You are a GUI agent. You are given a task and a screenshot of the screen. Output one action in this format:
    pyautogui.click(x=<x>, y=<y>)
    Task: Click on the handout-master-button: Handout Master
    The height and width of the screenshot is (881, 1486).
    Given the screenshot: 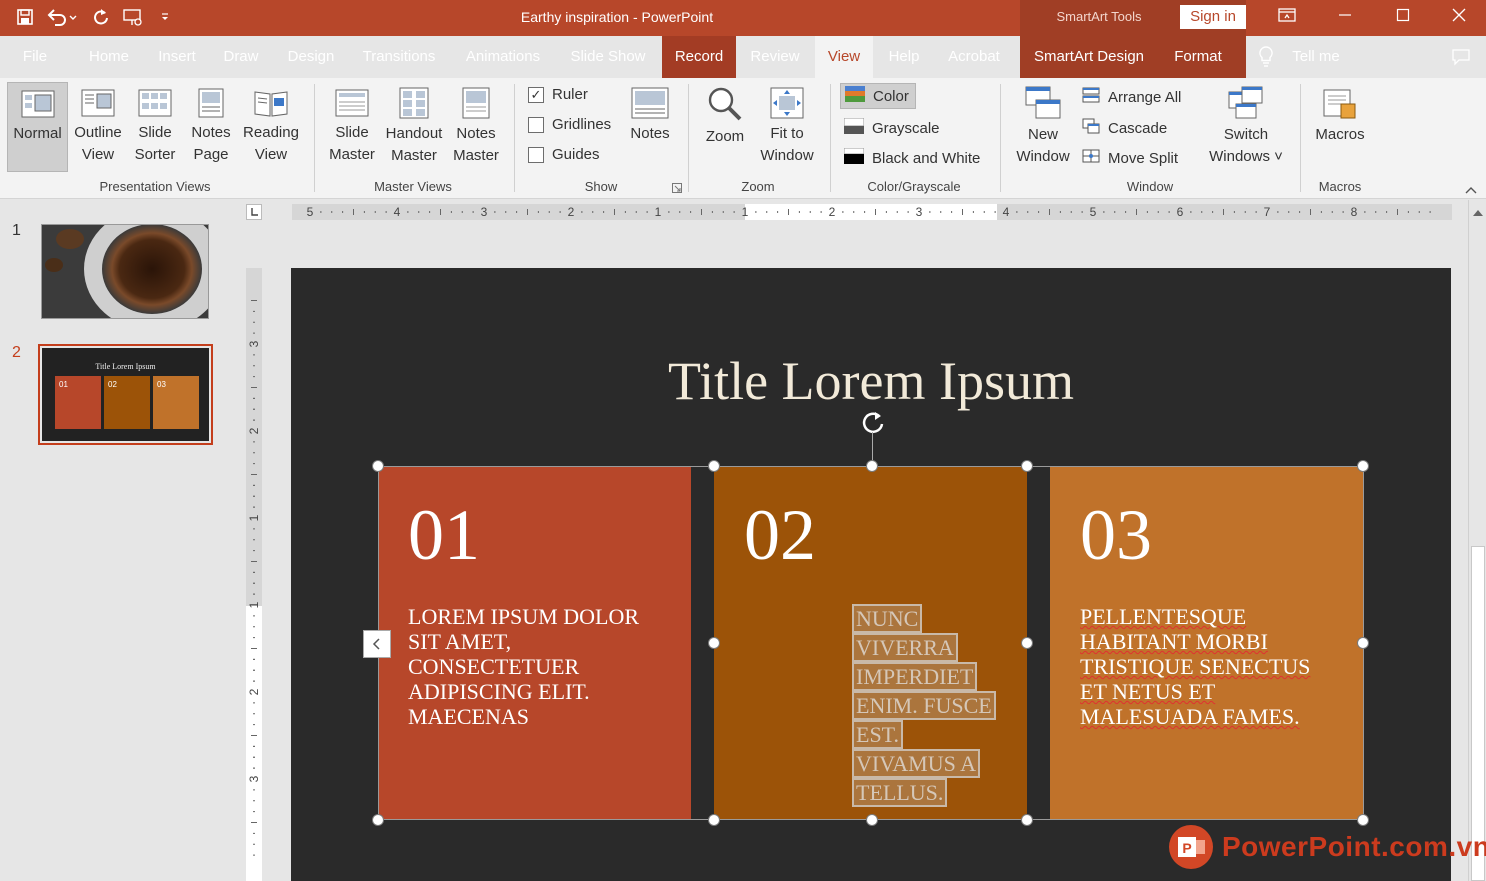 What is the action you would take?
    pyautogui.click(x=414, y=124)
    